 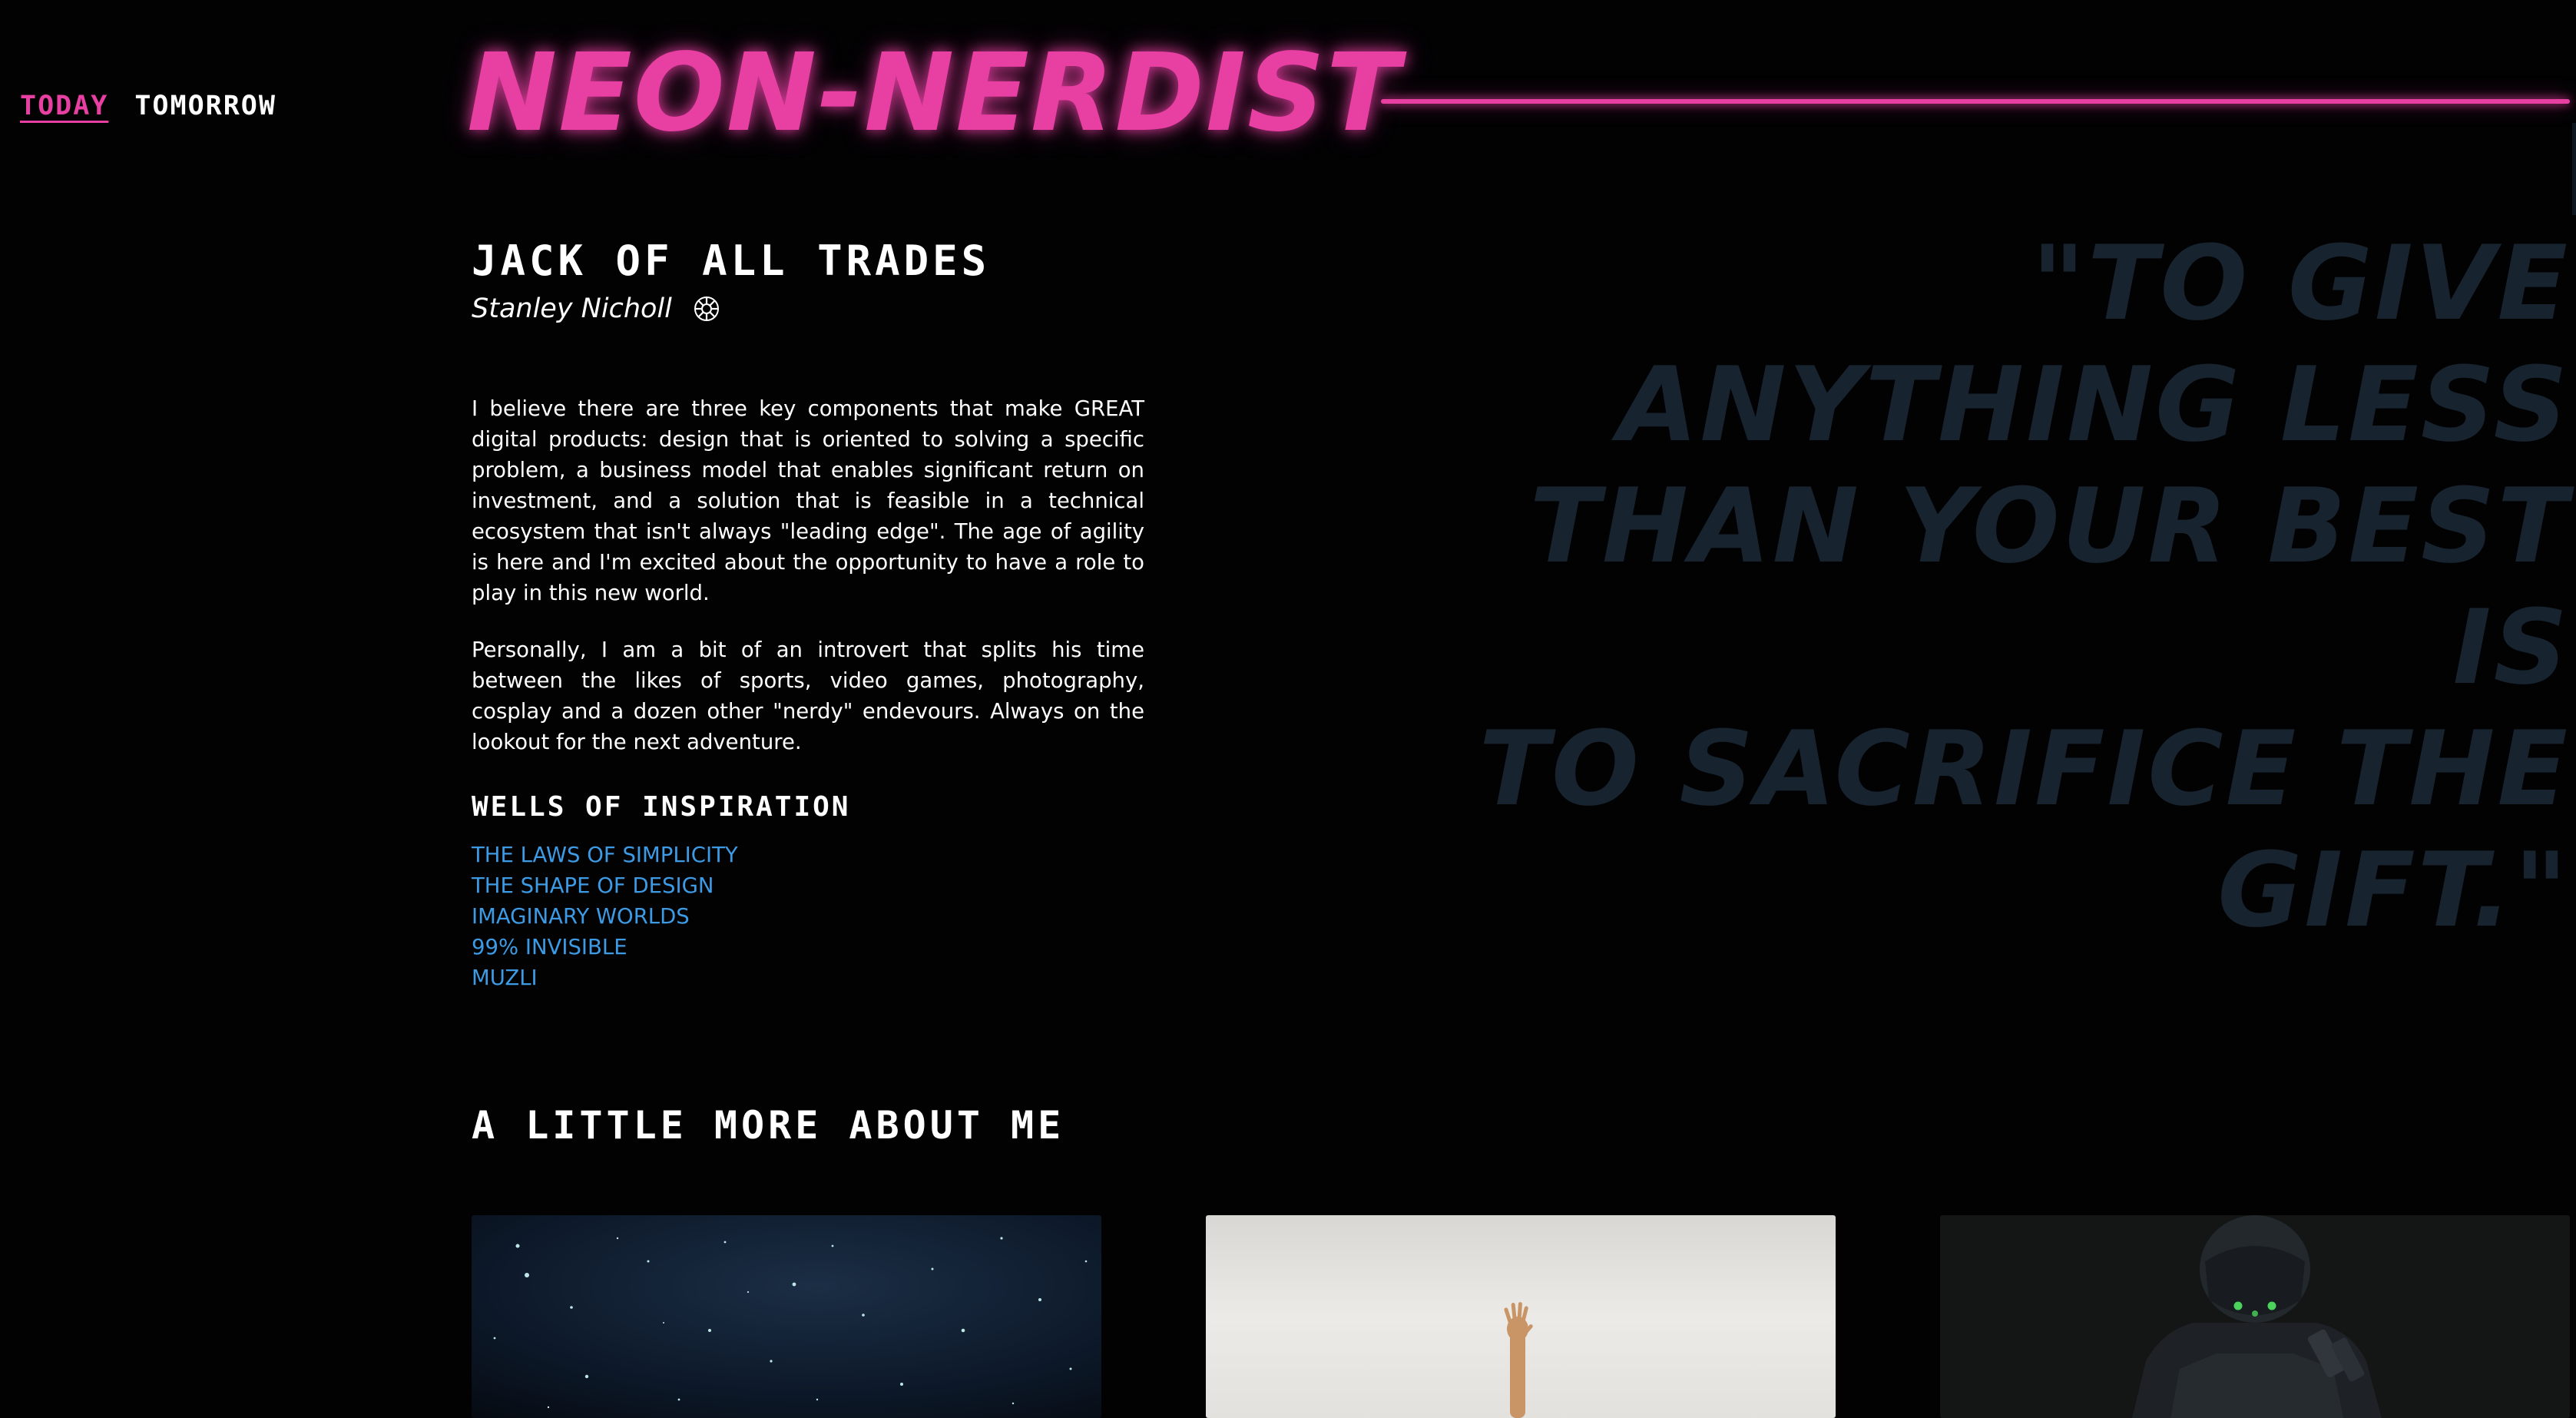 I want to click on list-item: THE SHAPE OF DESIGN, so click(x=605, y=886).